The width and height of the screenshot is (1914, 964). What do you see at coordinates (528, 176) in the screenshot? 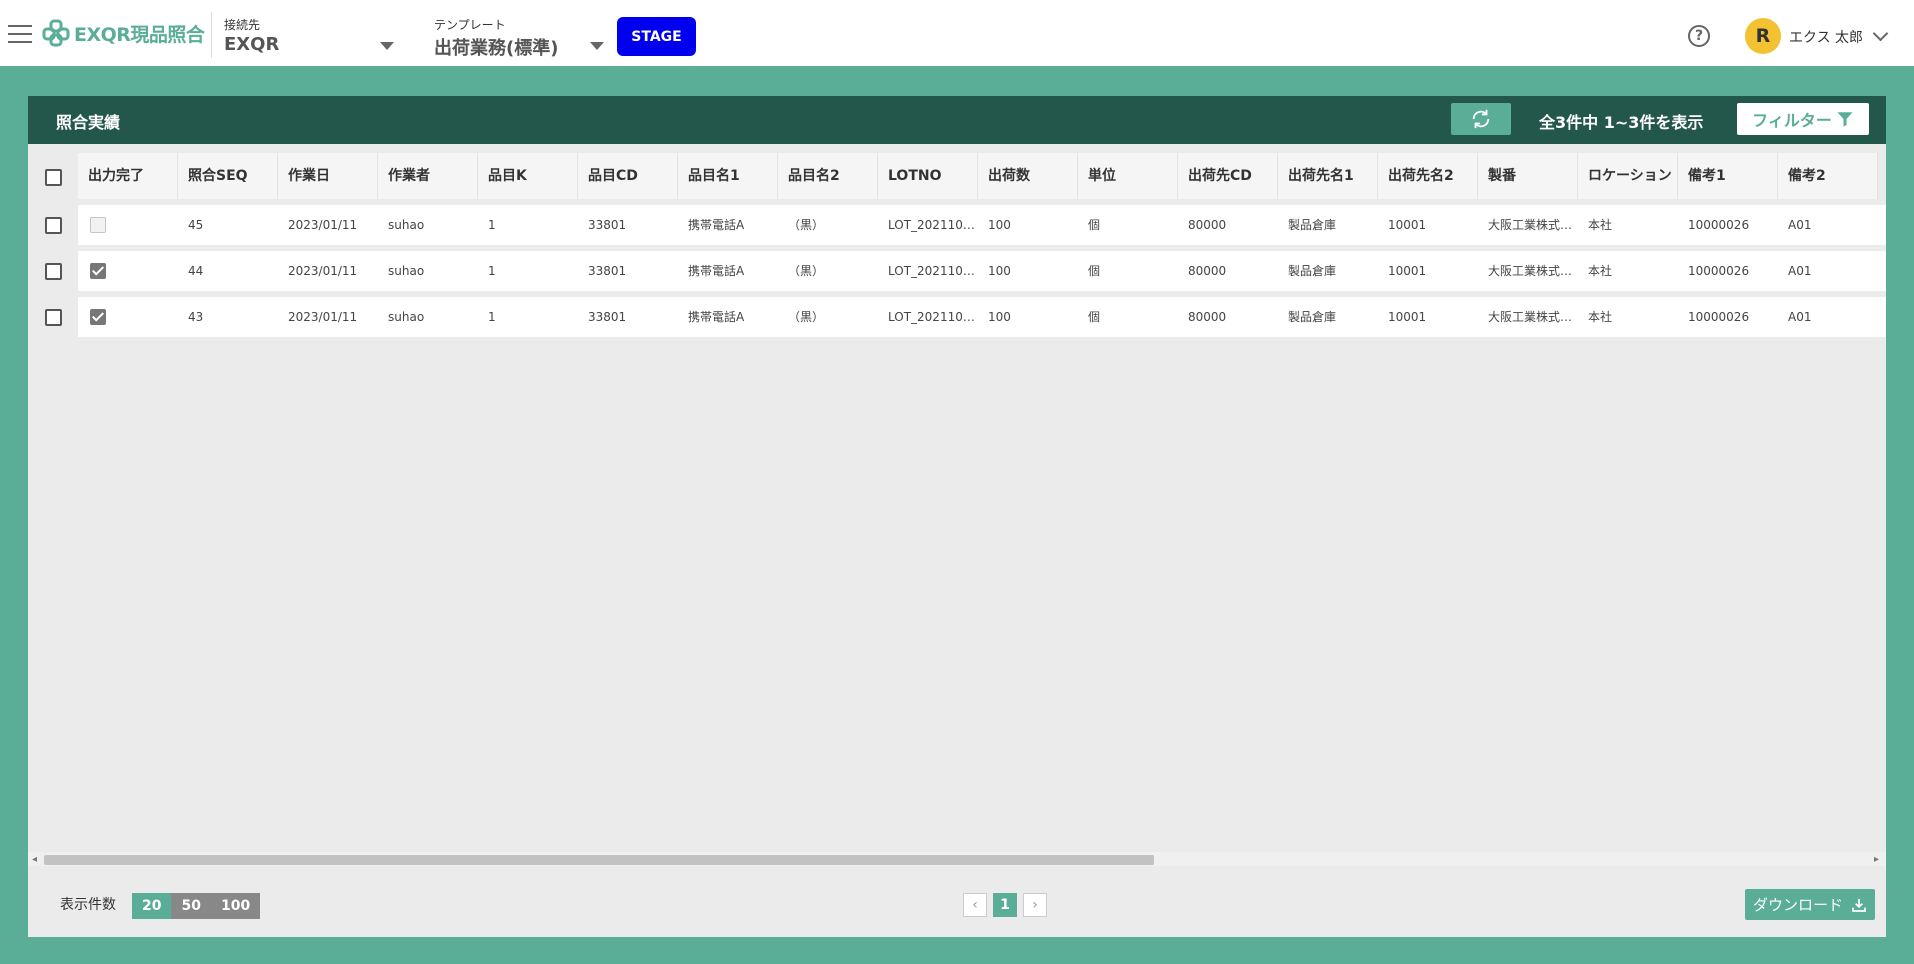
I see `column-header: 品目K` at bounding box center [528, 176].